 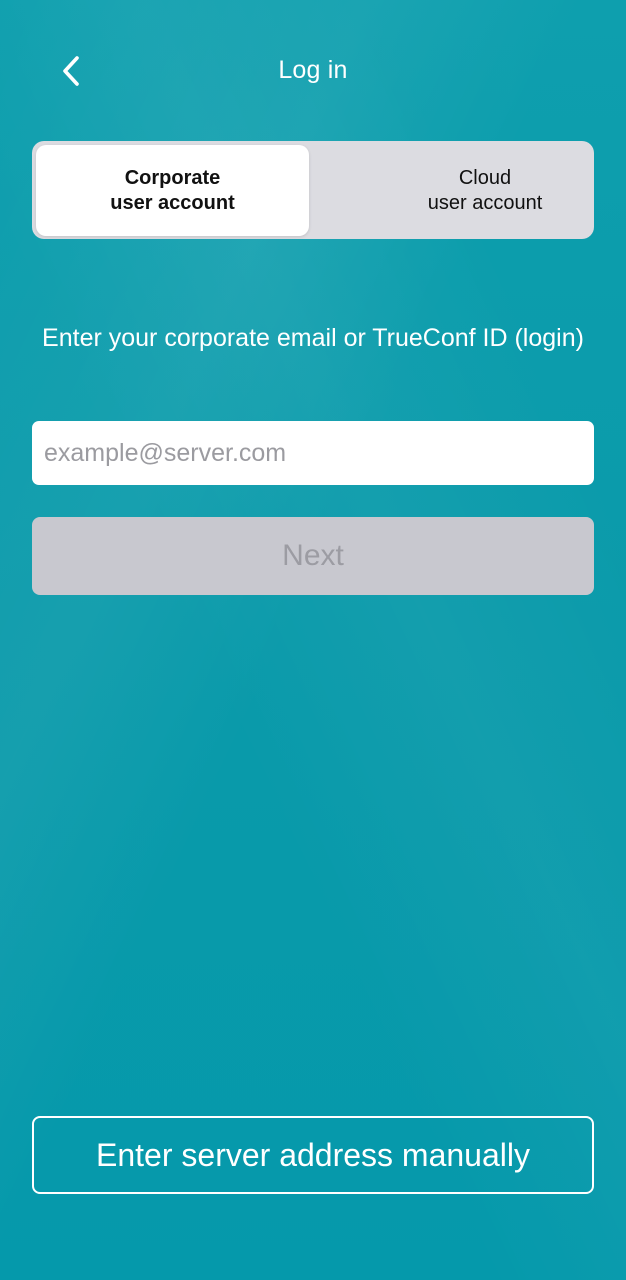 What do you see at coordinates (485, 190) in the screenshot?
I see `segment-cloud-account: Cloud user account` at bounding box center [485, 190].